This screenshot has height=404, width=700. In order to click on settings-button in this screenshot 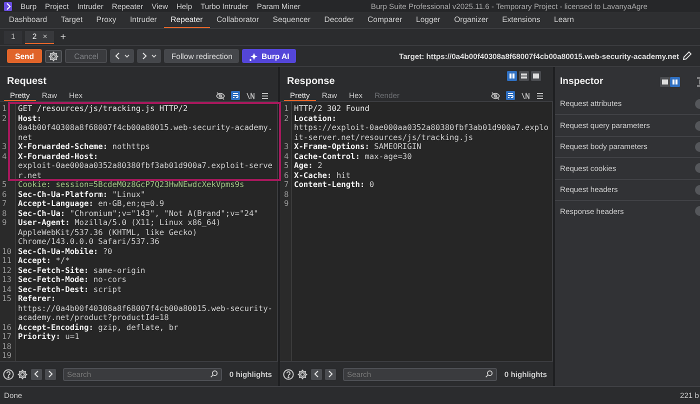, I will do `click(53, 56)`.